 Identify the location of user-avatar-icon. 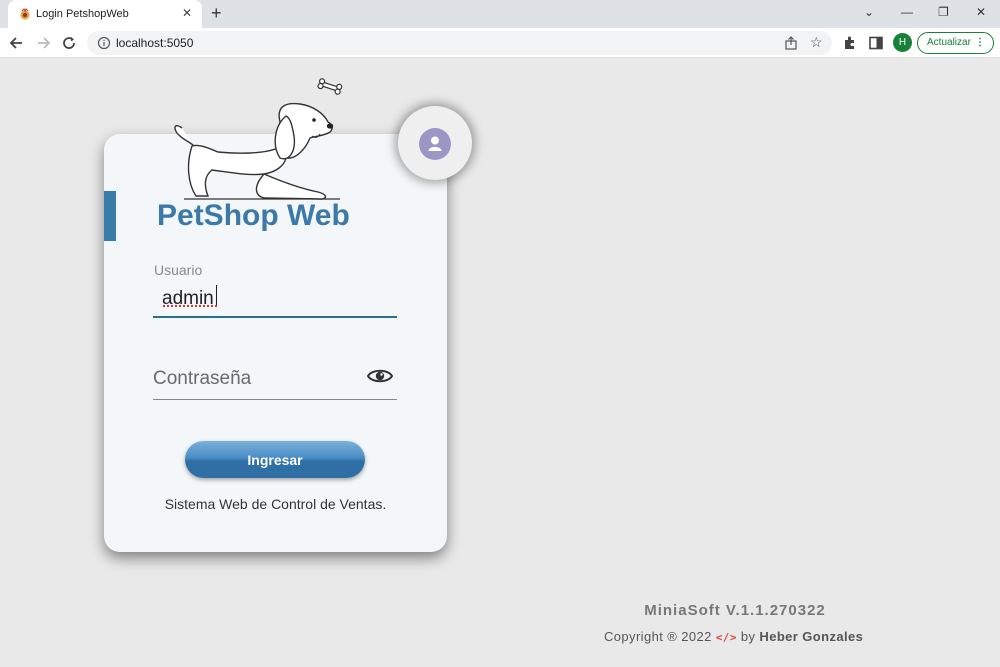
(435, 144).